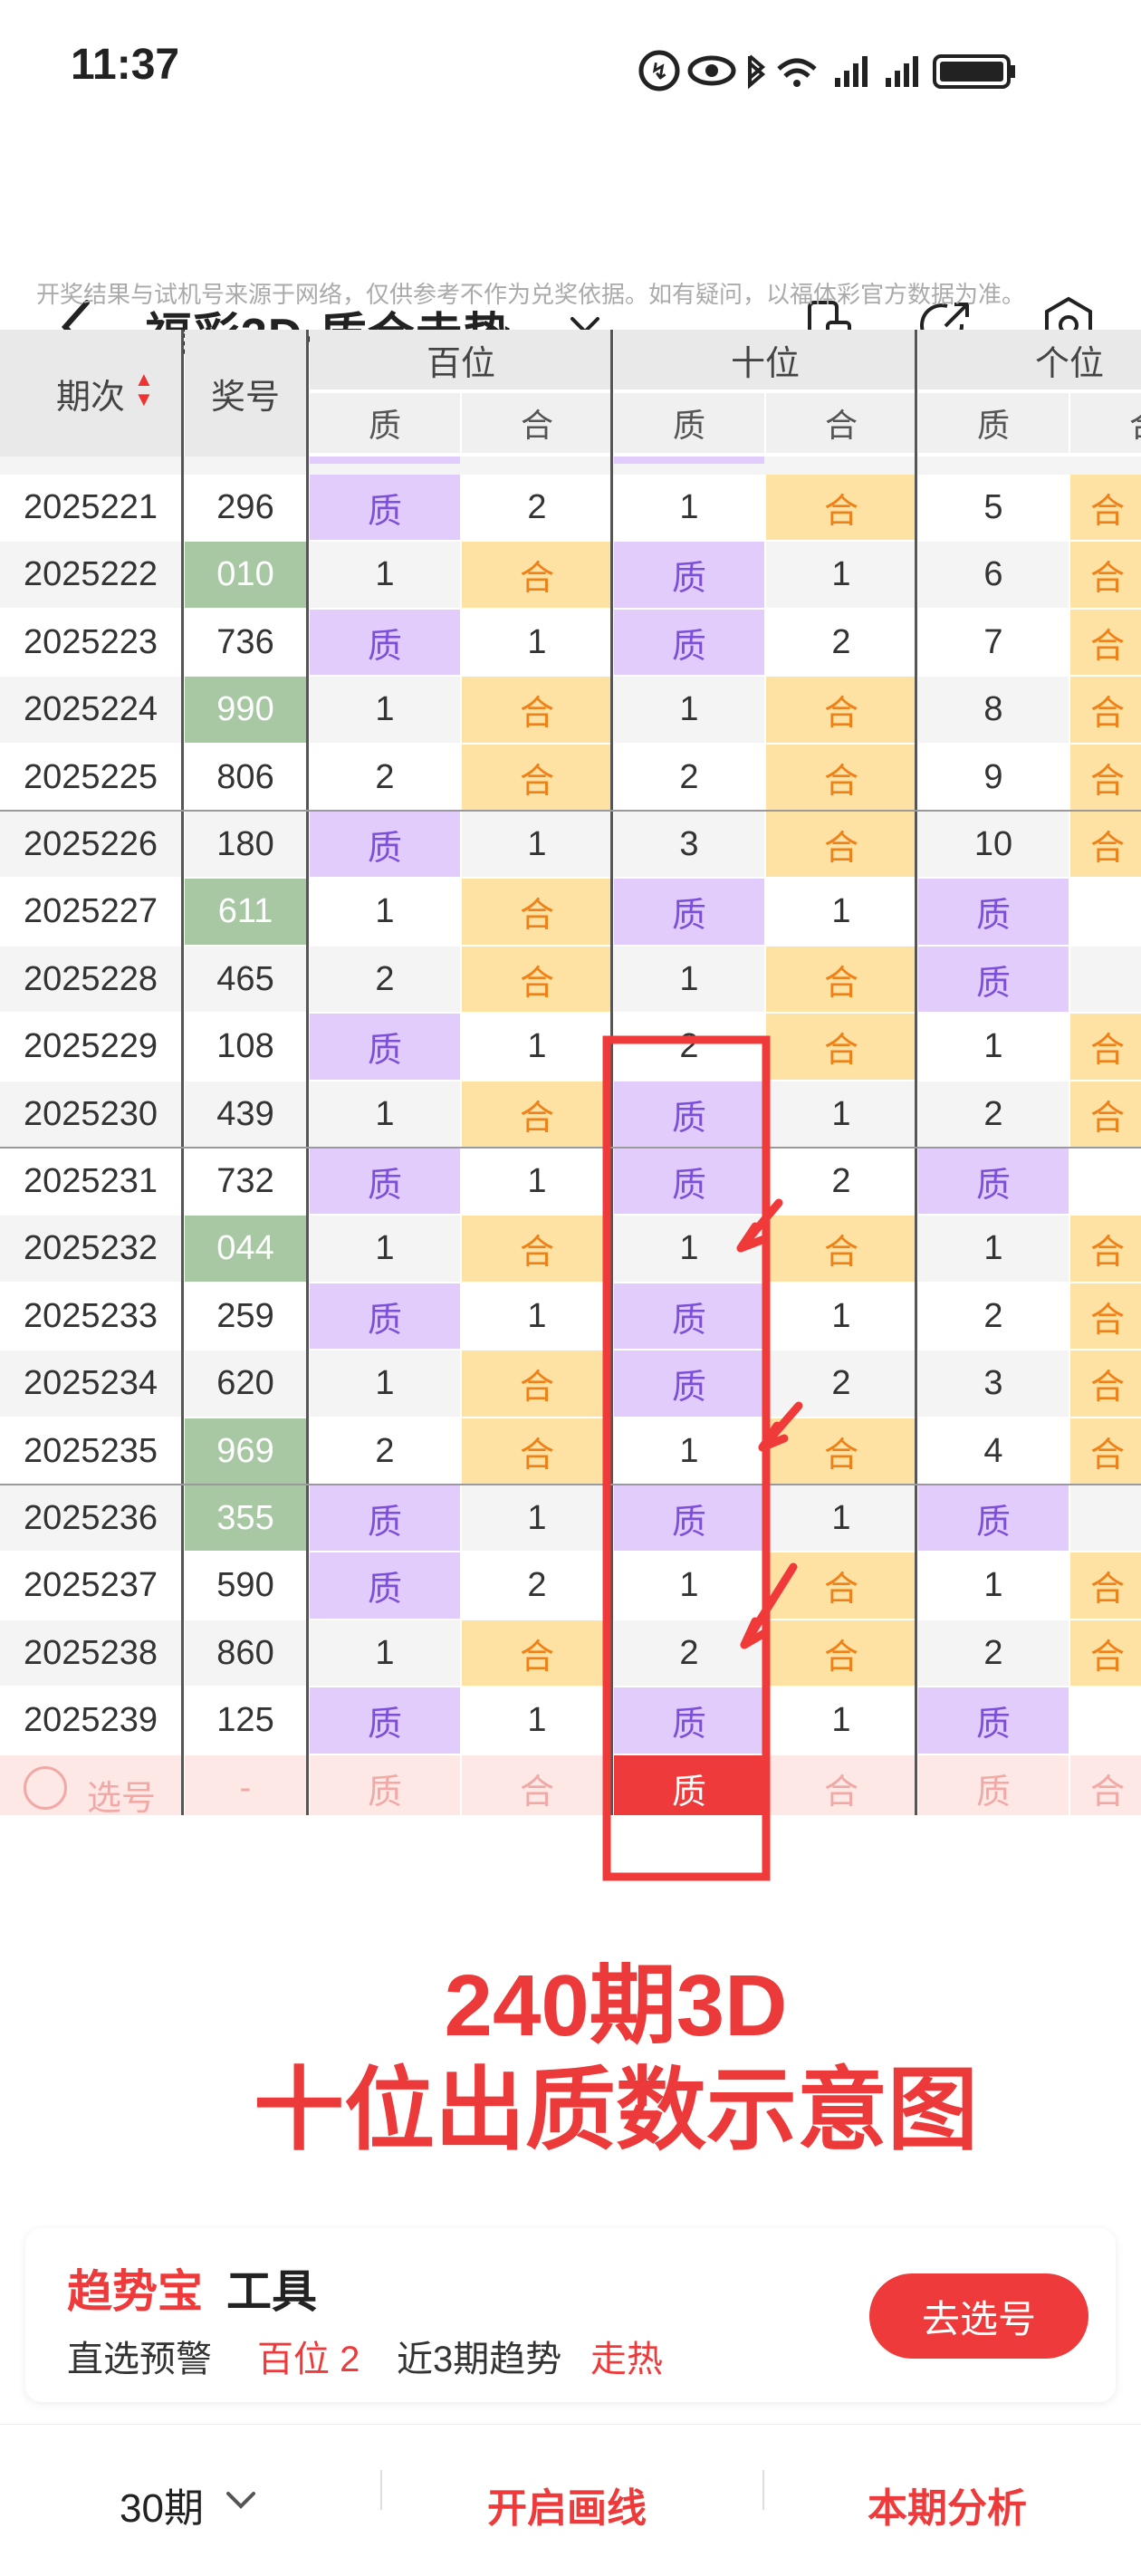  What do you see at coordinates (162, 2504) in the screenshot?
I see `period-select: 30期` at bounding box center [162, 2504].